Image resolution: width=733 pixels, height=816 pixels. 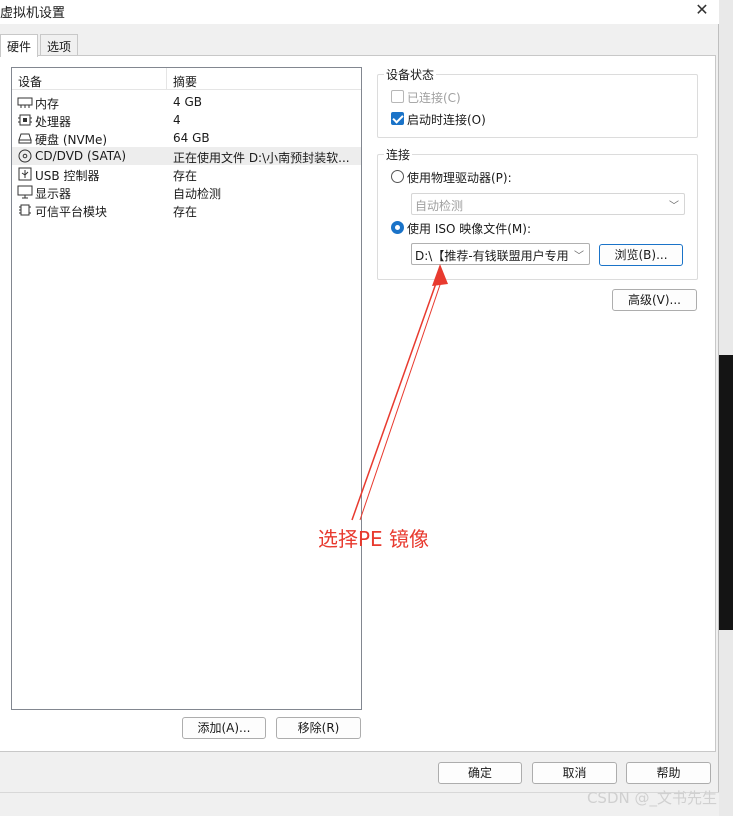 I want to click on tab-hardware: 硬件, so click(x=19, y=45).